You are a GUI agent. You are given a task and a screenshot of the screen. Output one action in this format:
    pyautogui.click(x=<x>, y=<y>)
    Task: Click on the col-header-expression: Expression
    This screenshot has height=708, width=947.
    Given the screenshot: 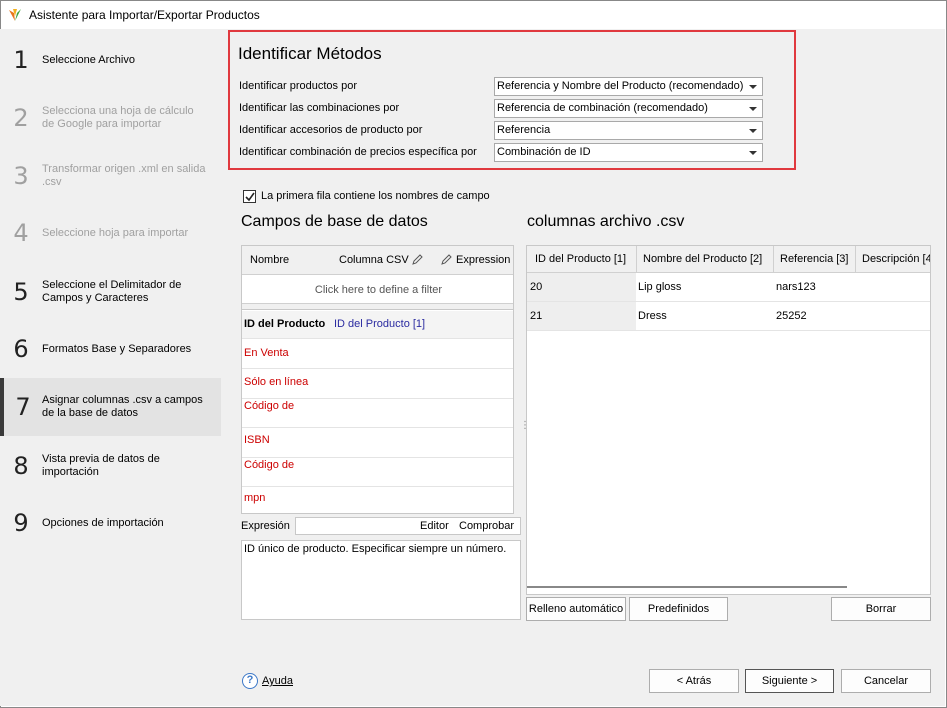 What is the action you would take?
    pyautogui.click(x=483, y=260)
    